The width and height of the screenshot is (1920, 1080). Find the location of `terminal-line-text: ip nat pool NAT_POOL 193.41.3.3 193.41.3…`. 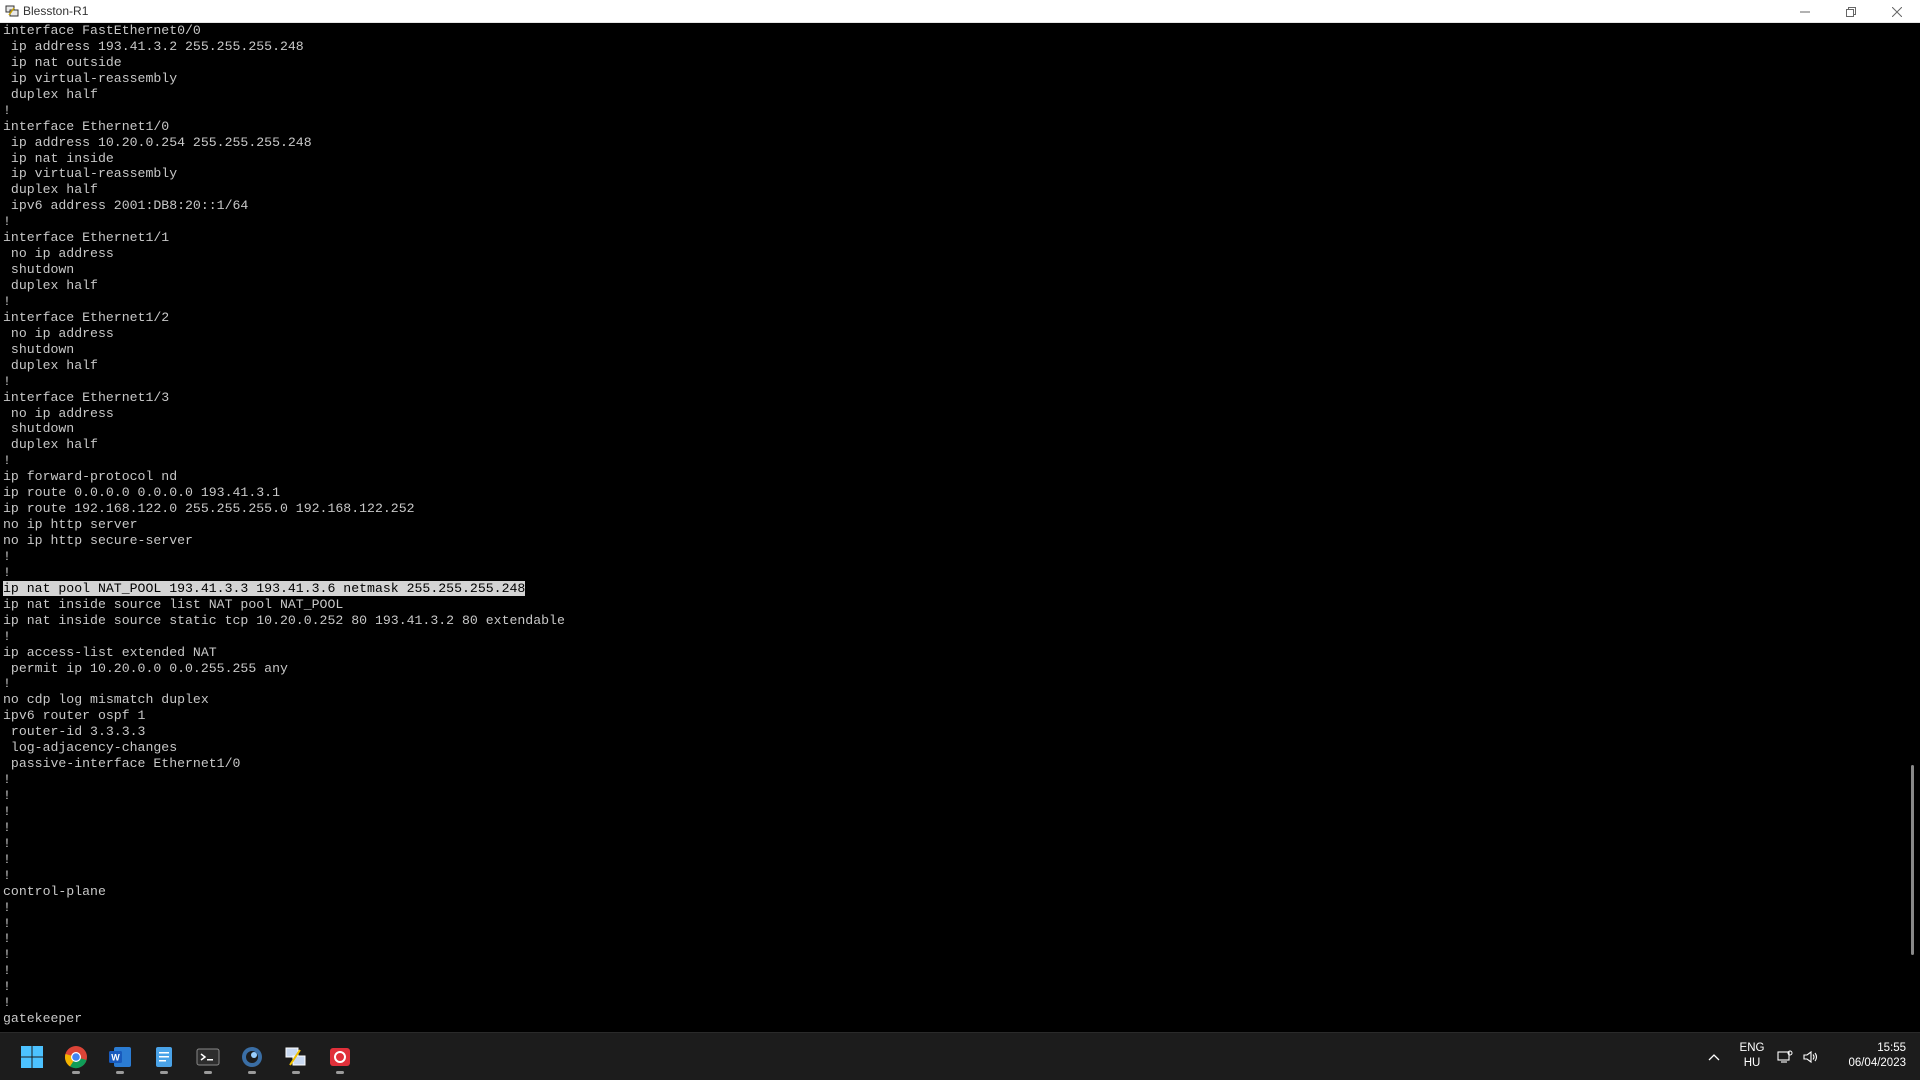

terminal-line-text: ip nat pool NAT_POOL 193.41.3.3 193.41.3… is located at coordinates (264, 588).